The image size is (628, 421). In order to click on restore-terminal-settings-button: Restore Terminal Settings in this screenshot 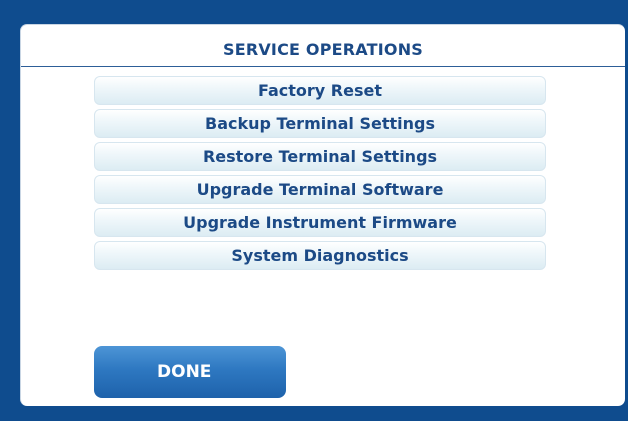, I will do `click(320, 156)`.